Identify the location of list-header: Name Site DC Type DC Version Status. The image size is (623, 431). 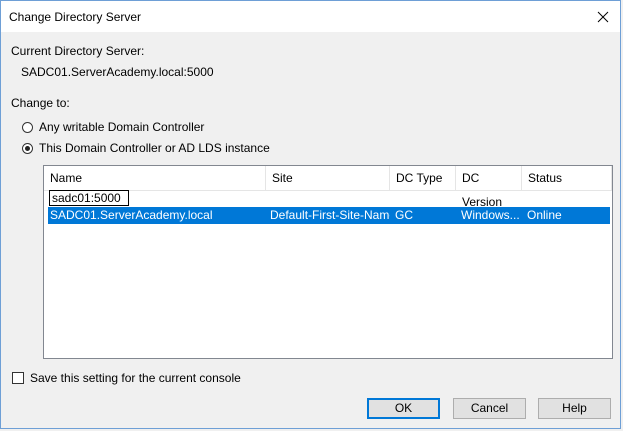
(328, 187).